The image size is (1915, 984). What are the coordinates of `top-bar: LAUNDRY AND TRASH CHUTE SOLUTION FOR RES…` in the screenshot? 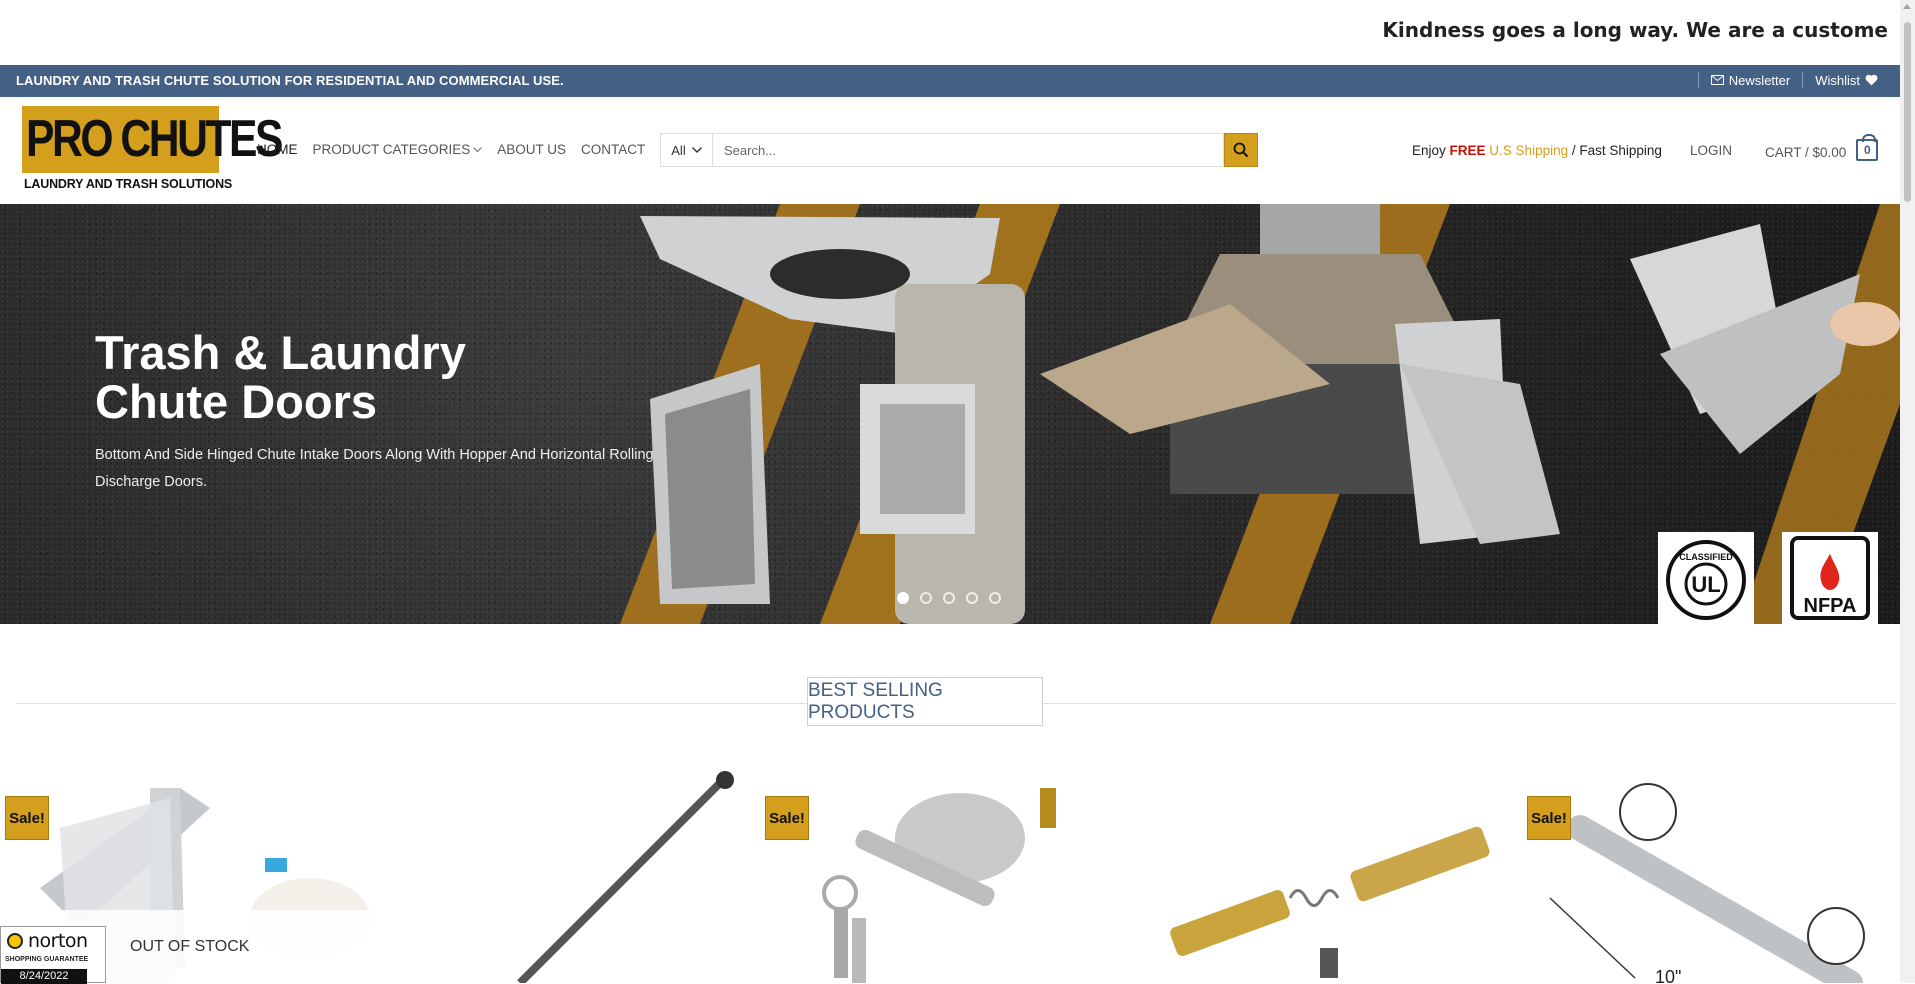 It's located at (950, 81).